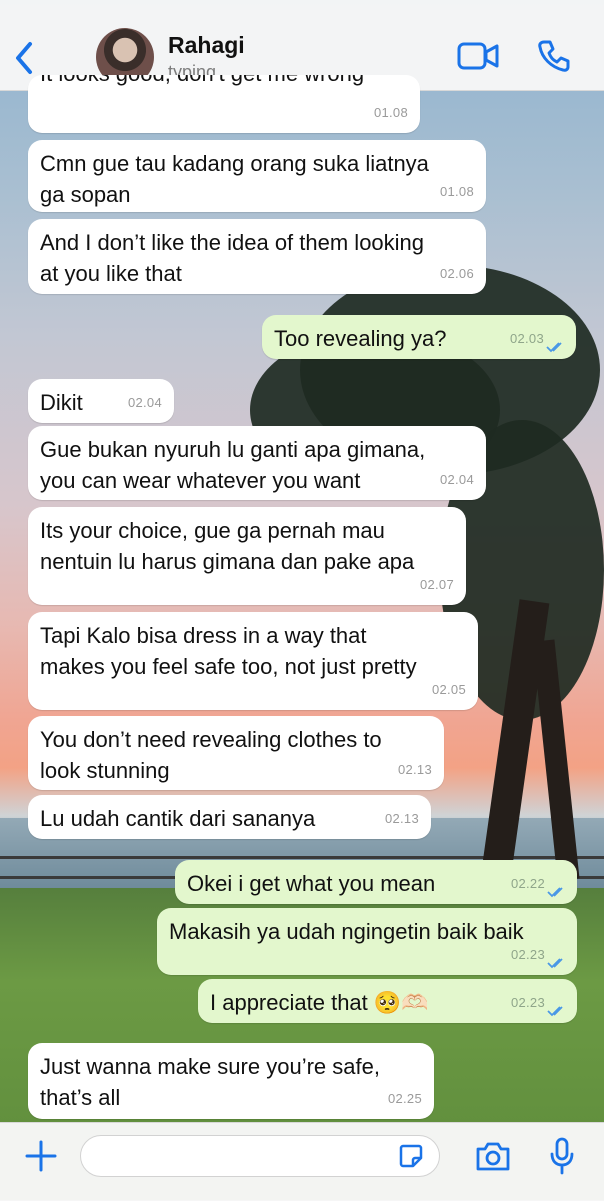  What do you see at coordinates (227, 561) in the screenshot?
I see `message-text: nentuin lu harus gimana dan pake apa` at bounding box center [227, 561].